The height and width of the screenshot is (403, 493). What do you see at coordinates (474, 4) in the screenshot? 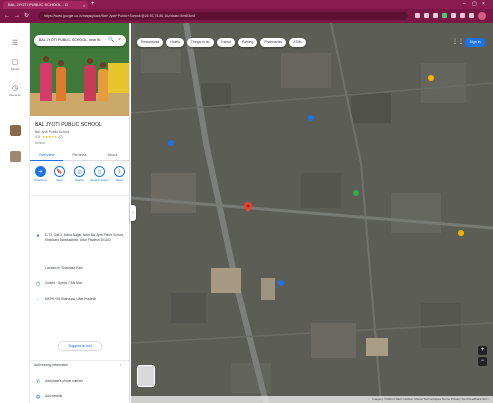
I see `maximize-icon: ▢` at bounding box center [474, 4].